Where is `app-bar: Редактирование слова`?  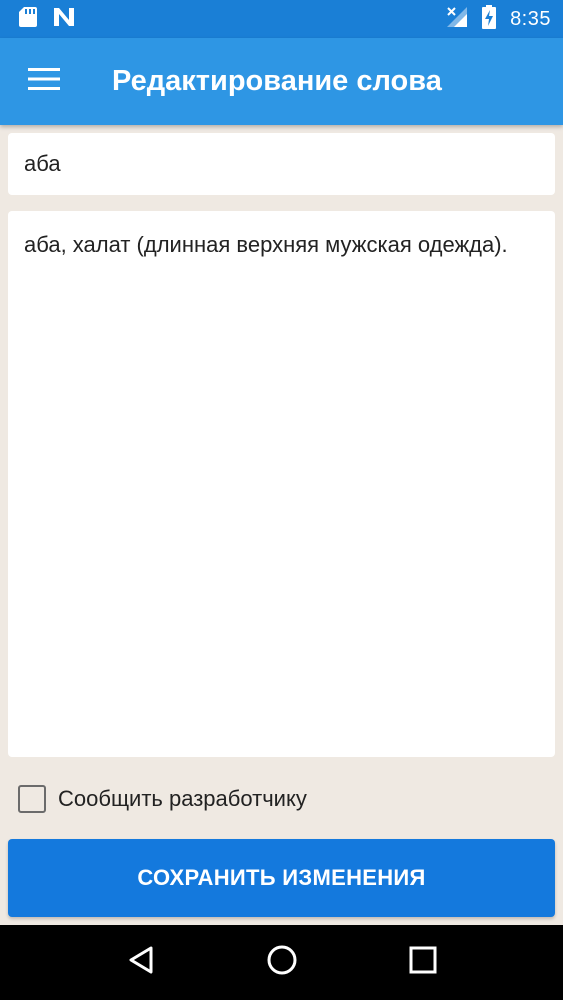 app-bar: Редактирование слова is located at coordinates (281, 81).